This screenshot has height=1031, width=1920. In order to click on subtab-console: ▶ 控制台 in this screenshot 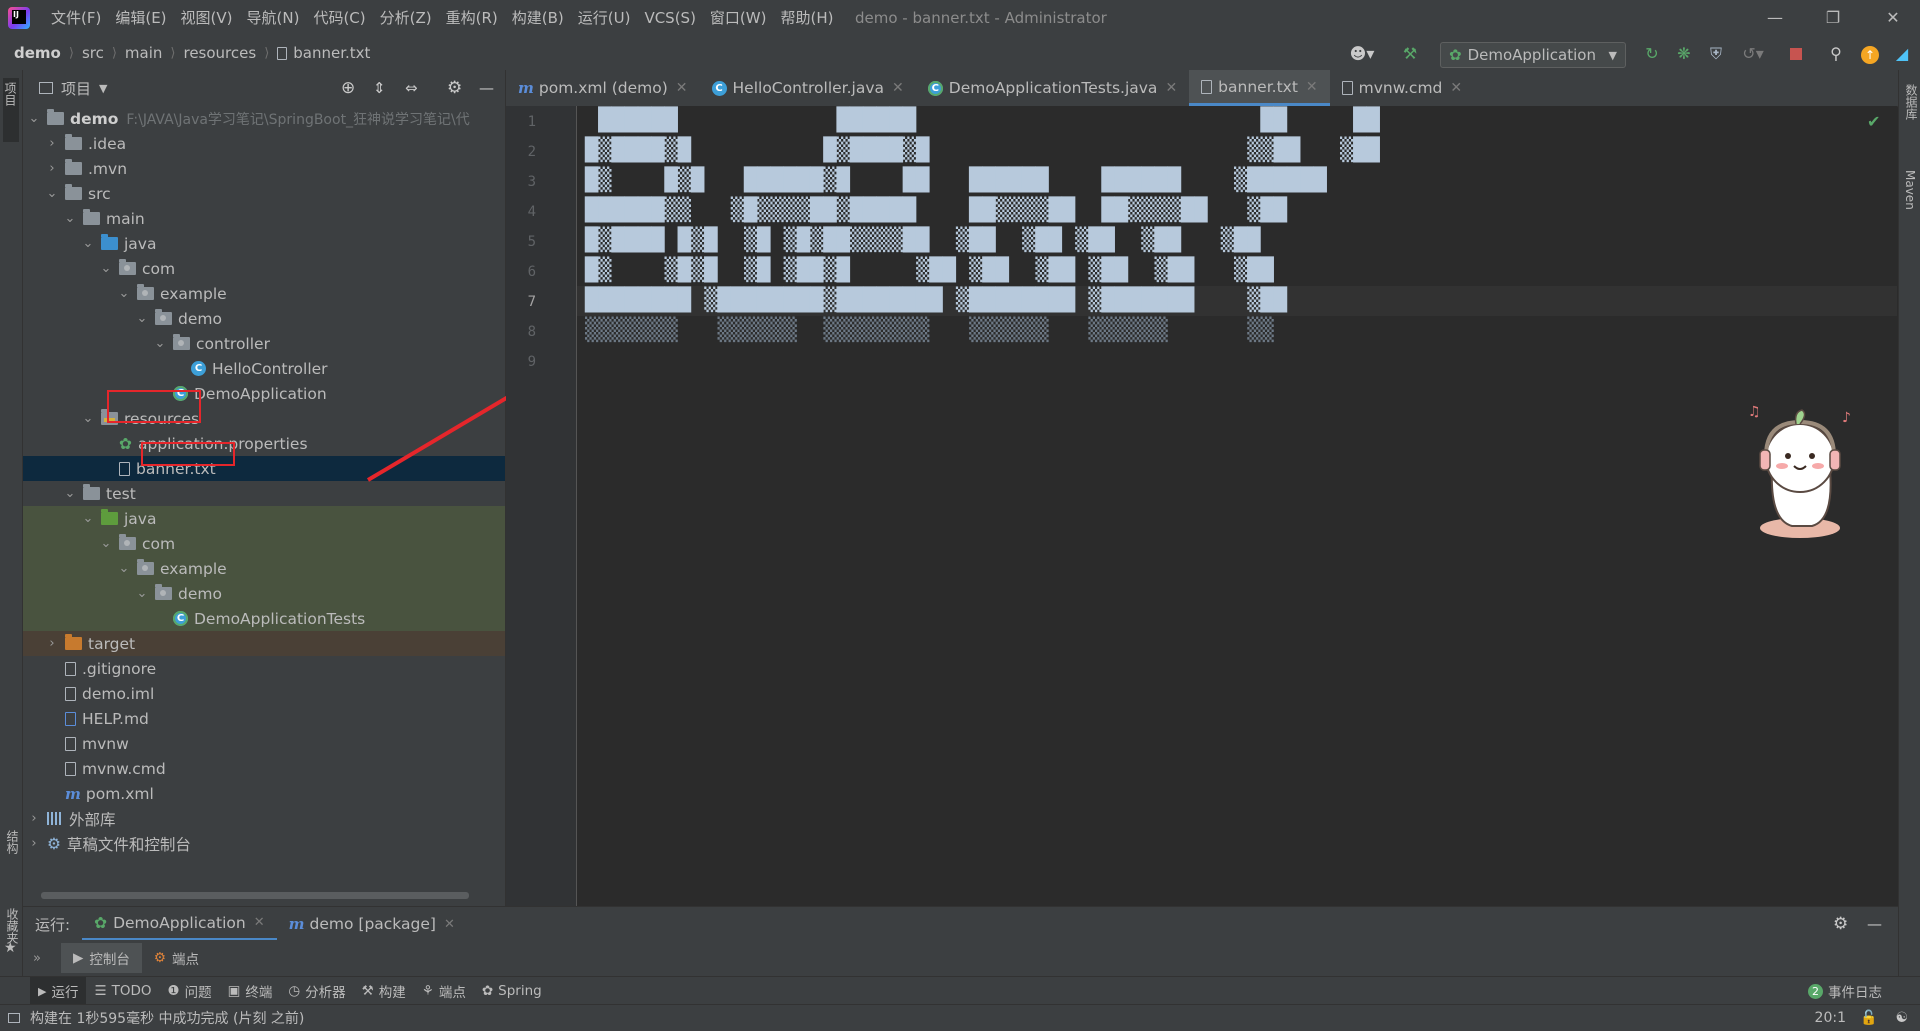, I will do `click(101, 958)`.